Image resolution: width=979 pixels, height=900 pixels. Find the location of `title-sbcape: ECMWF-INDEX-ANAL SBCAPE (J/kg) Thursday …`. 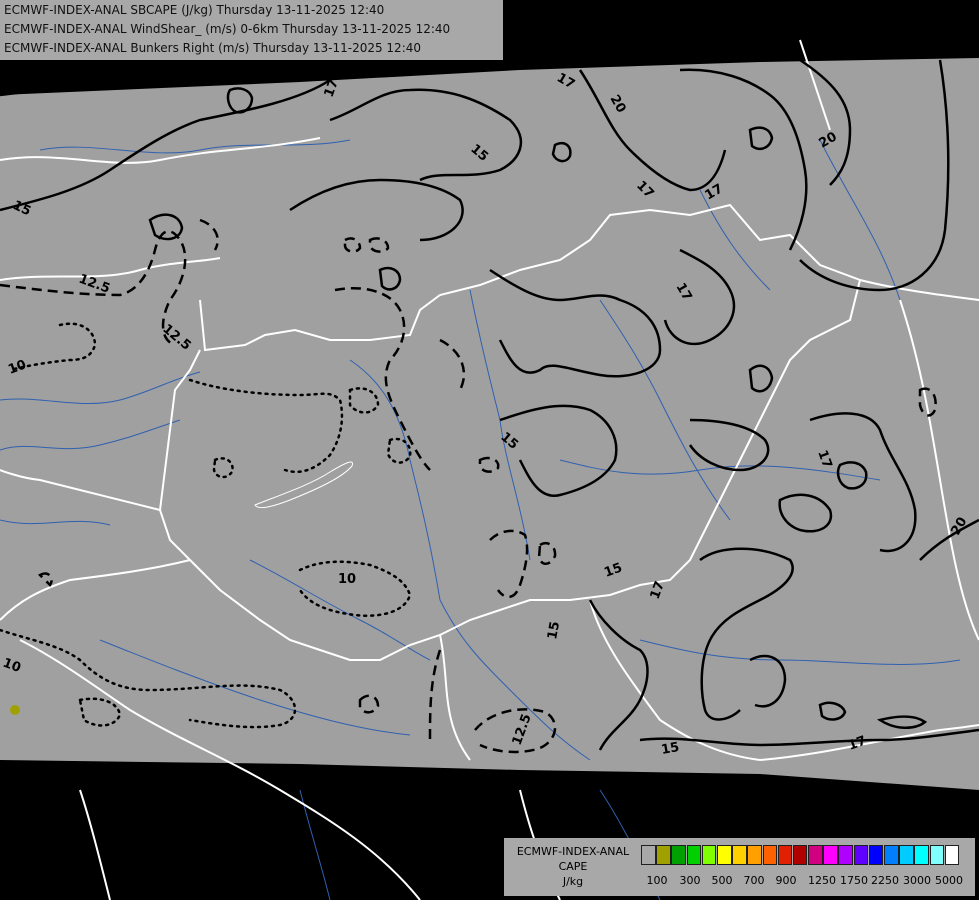

title-sbcape: ECMWF-INDEX-ANAL SBCAPE (J/kg) Thursday … is located at coordinates (194, 10).